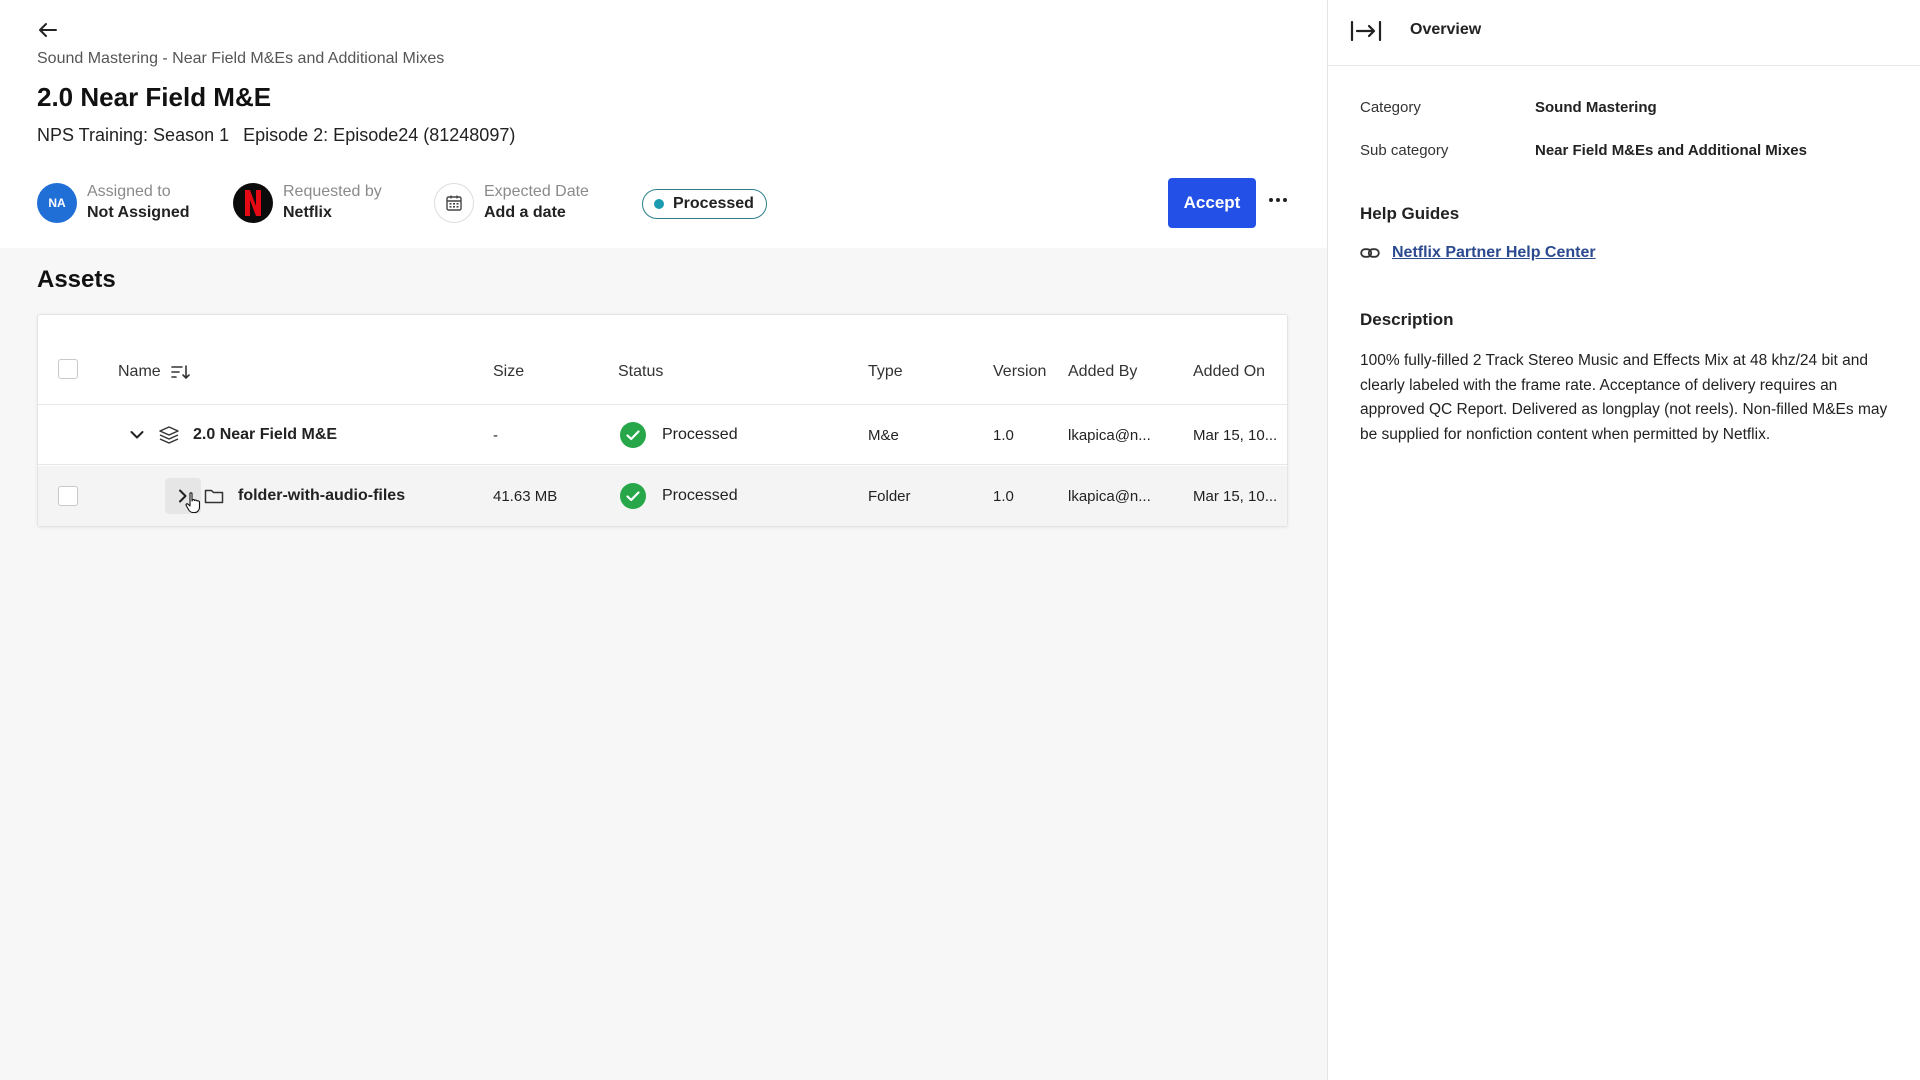  What do you see at coordinates (113, 203) in the screenshot?
I see `assigned-to: NA Assigned to Not Assigned` at bounding box center [113, 203].